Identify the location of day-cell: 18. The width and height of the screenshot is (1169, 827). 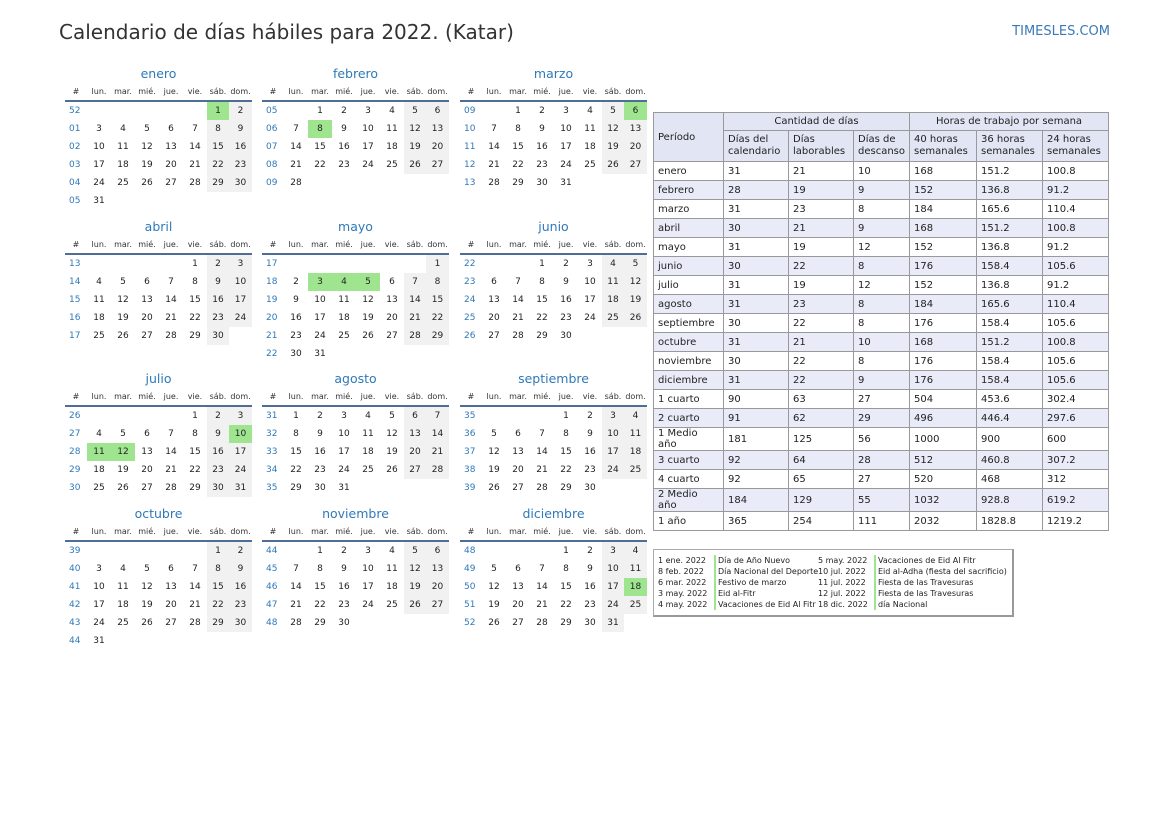
(392, 587).